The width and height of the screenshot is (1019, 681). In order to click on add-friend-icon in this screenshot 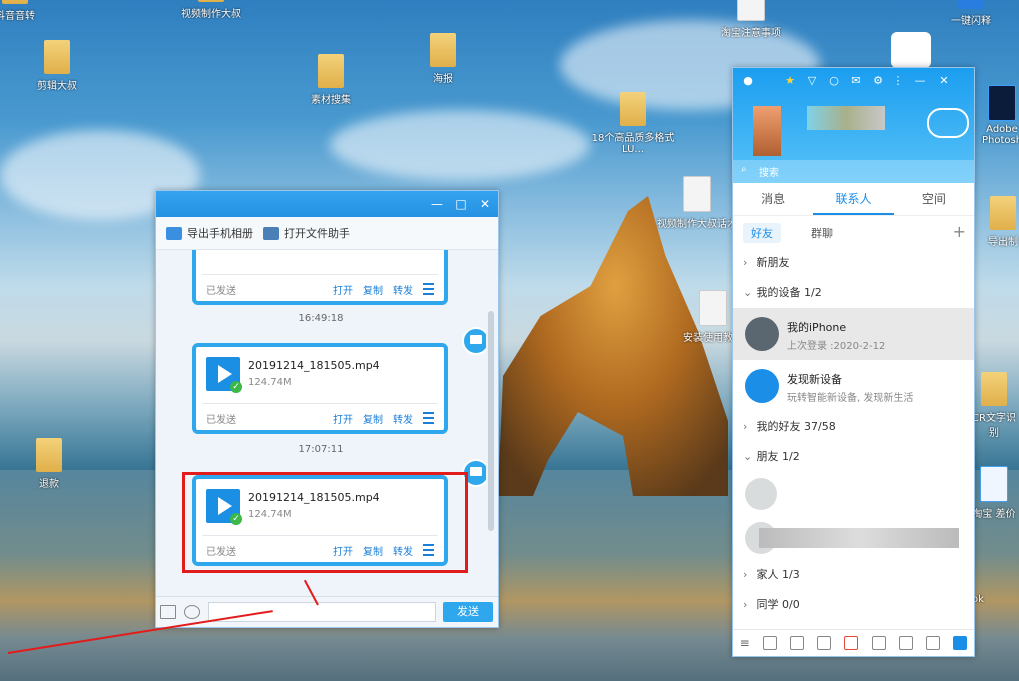, I will do `click(769, 643)`.